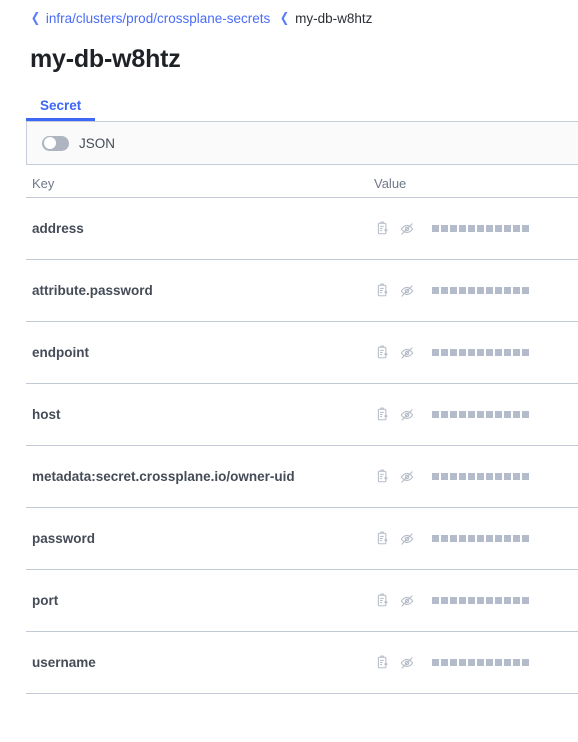 This screenshot has height=742, width=578. I want to click on json-toggle, so click(55, 143).